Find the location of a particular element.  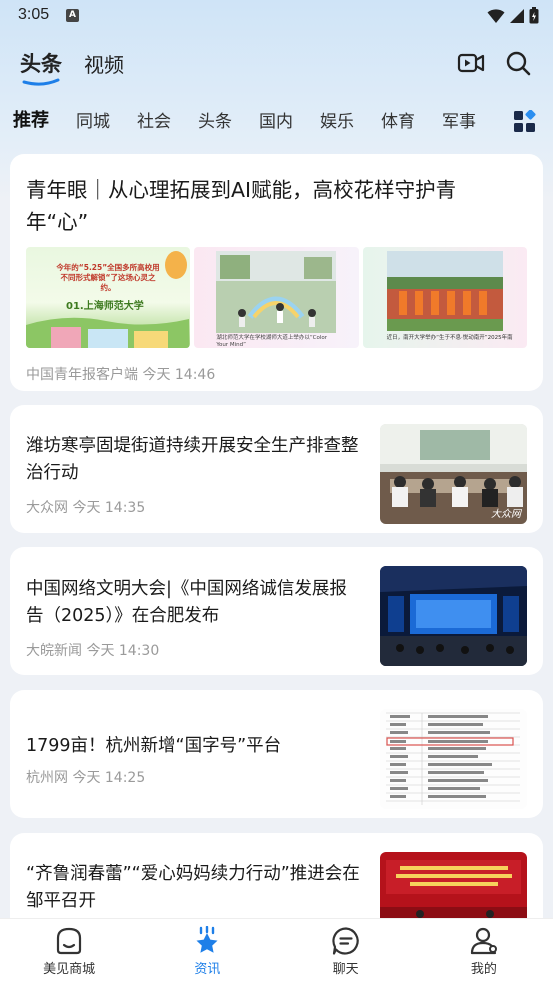

signal-icon is located at coordinates (517, 15).